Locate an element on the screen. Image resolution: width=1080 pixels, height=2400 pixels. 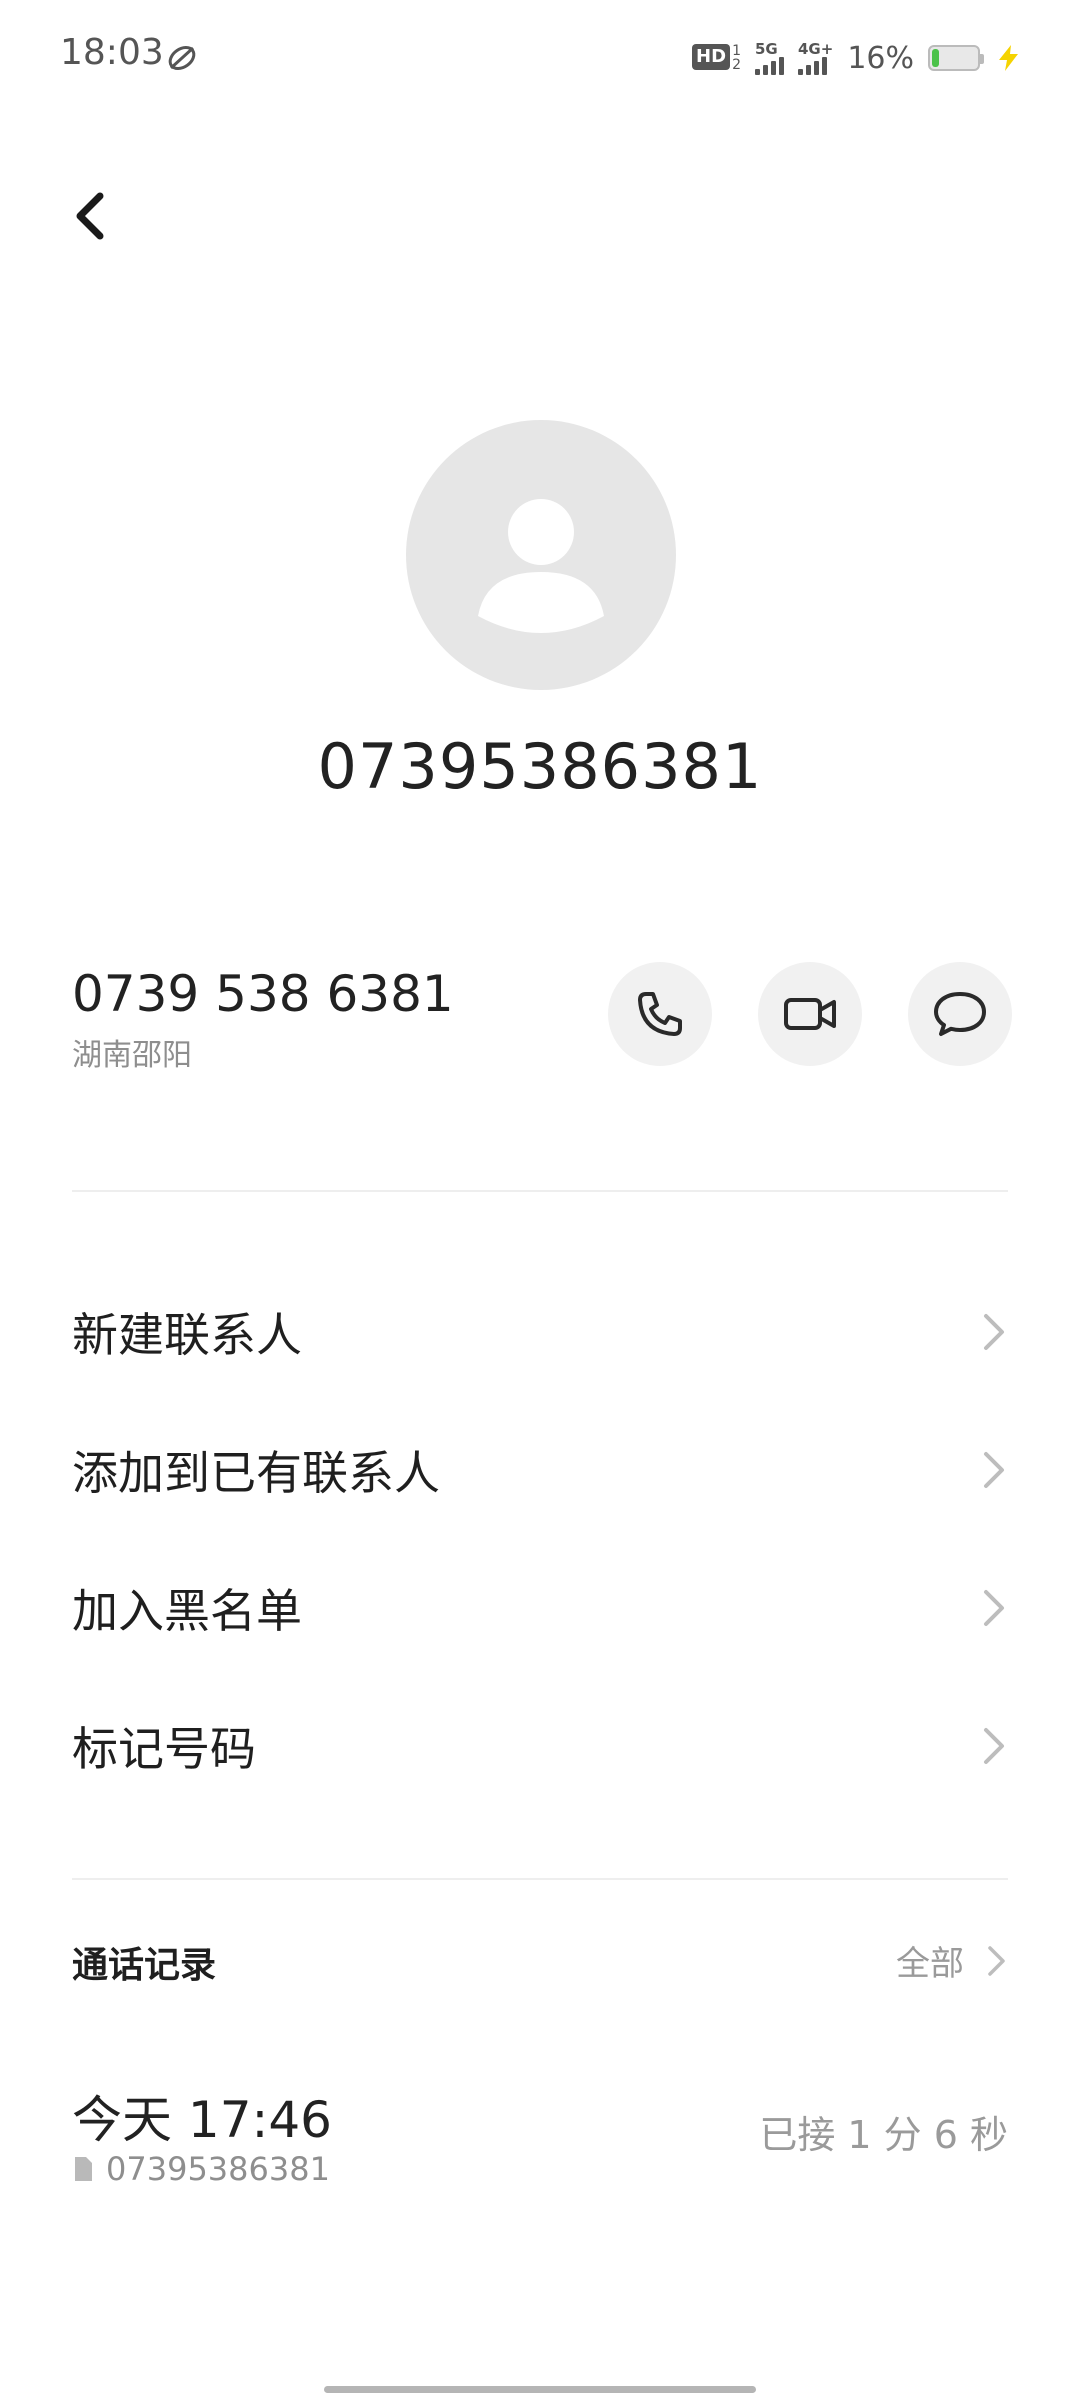
back-arrow-icon is located at coordinates (90, 216).